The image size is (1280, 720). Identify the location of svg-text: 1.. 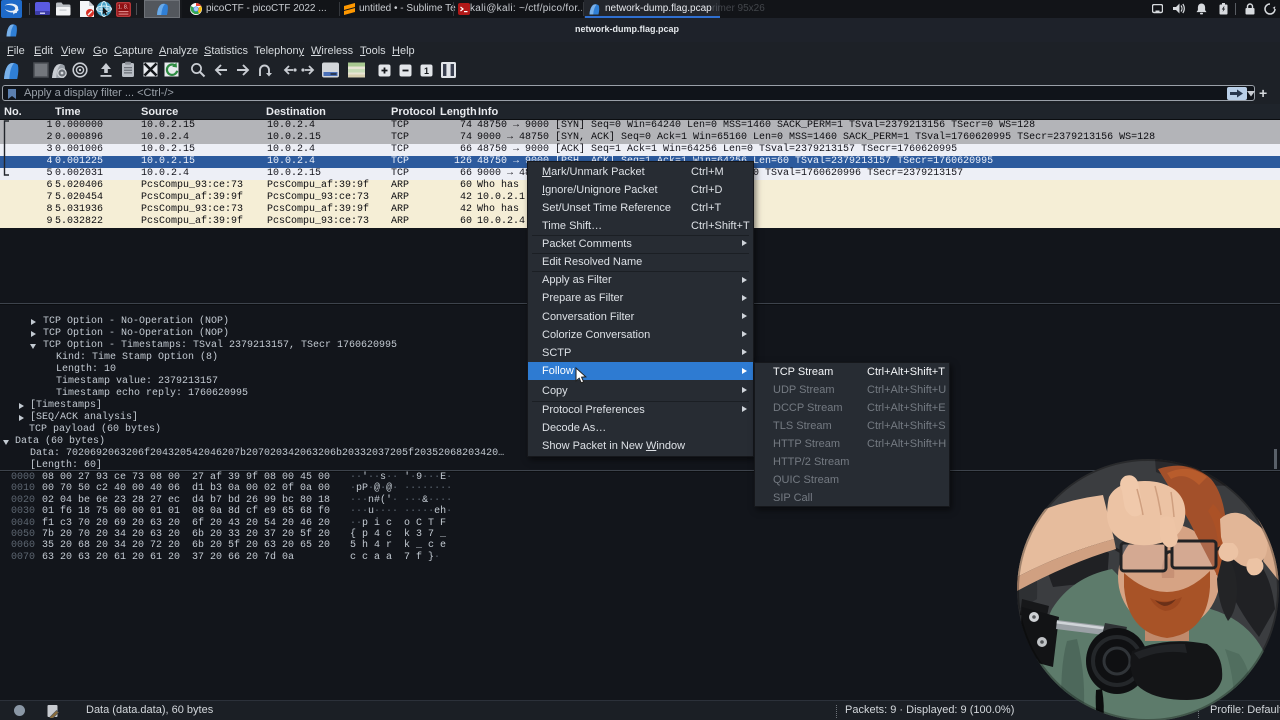
(120, 7).